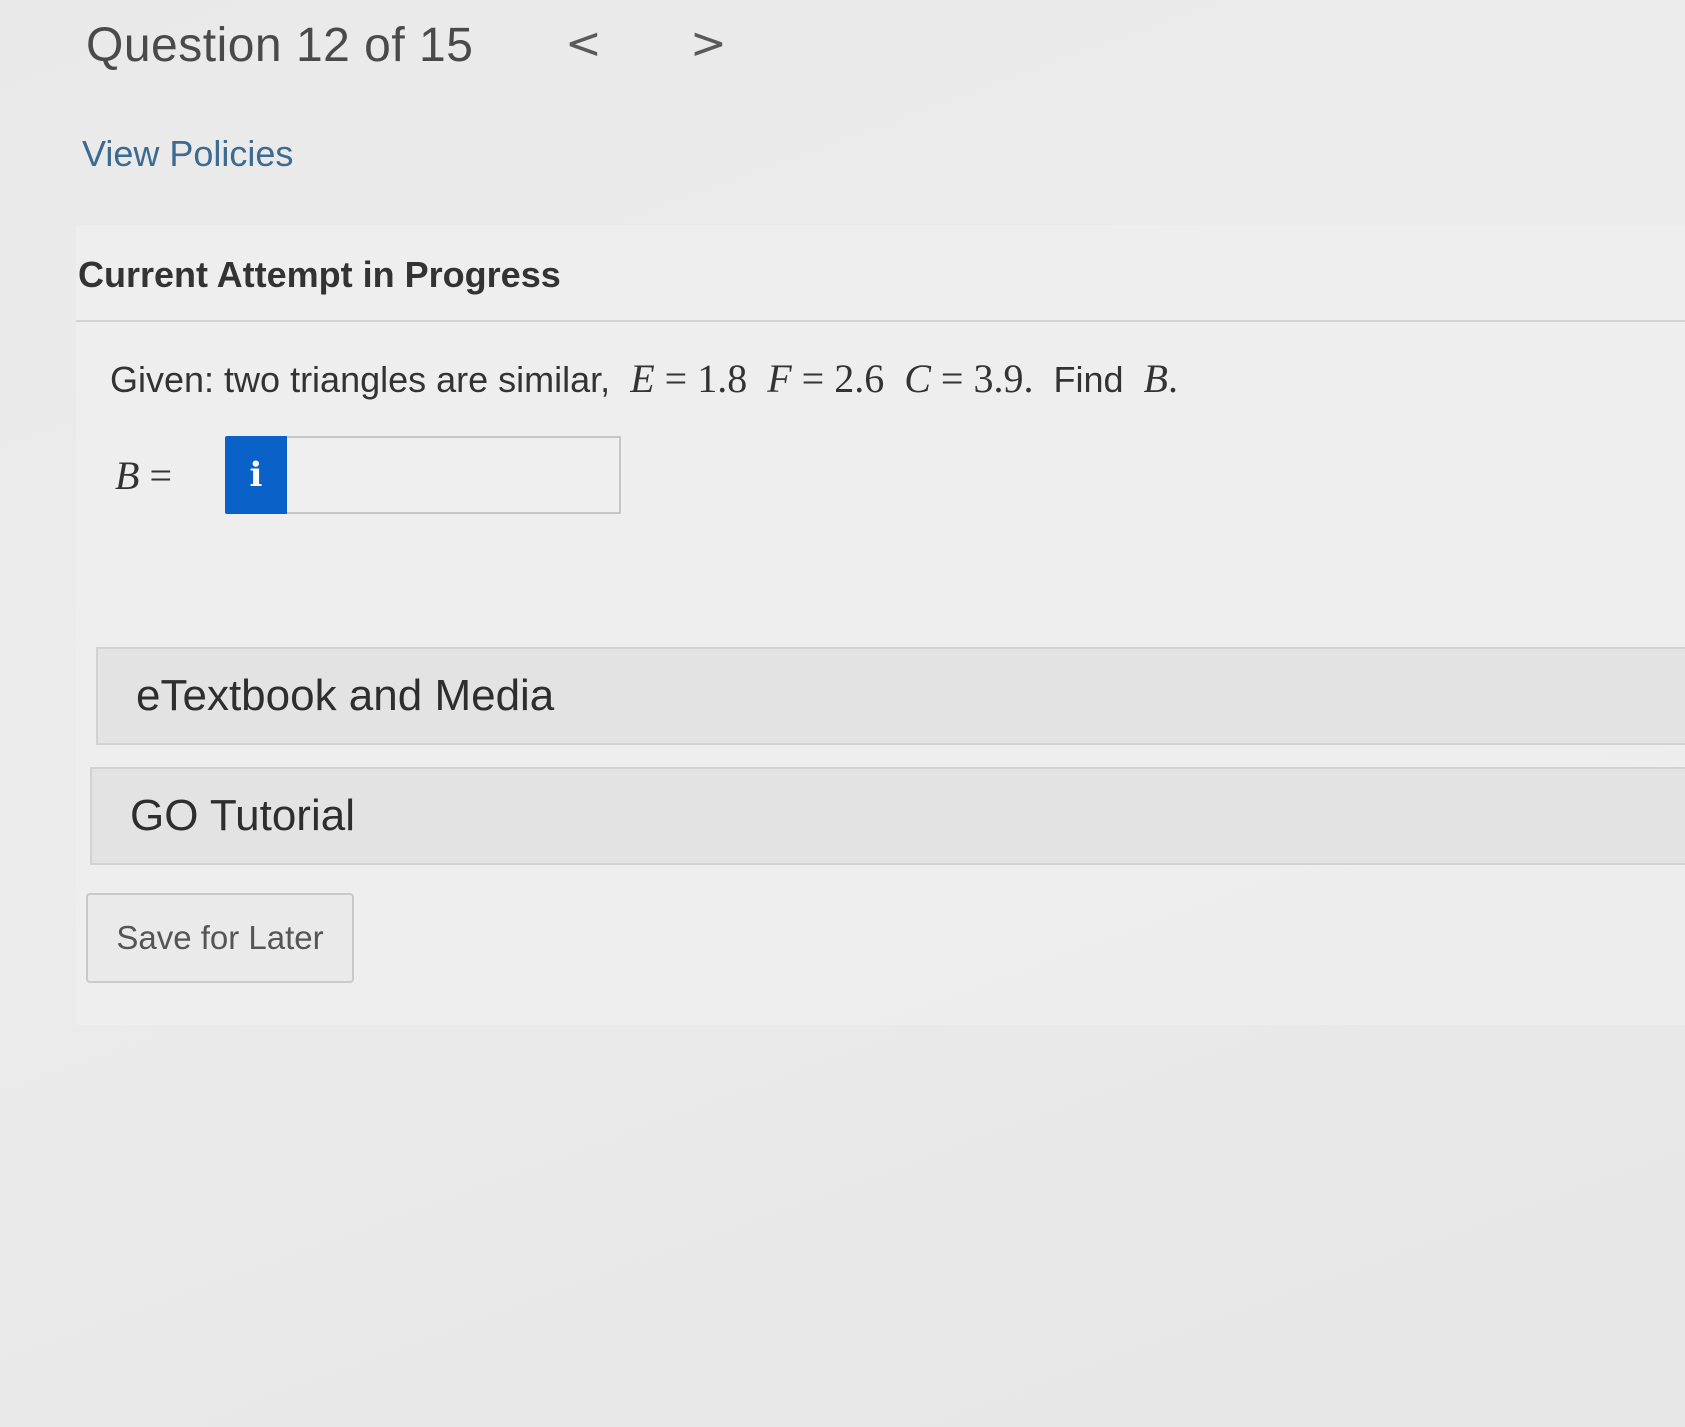 The height and width of the screenshot is (1427, 1685). I want to click on find-label: Find, so click(1088, 379).